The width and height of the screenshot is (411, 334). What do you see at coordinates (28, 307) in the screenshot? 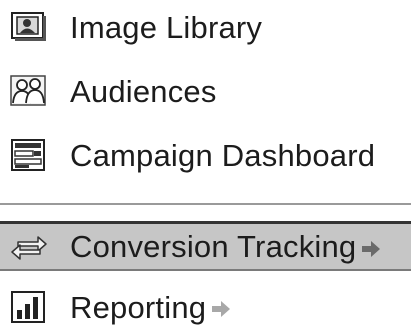
I see `reporting-icon` at bounding box center [28, 307].